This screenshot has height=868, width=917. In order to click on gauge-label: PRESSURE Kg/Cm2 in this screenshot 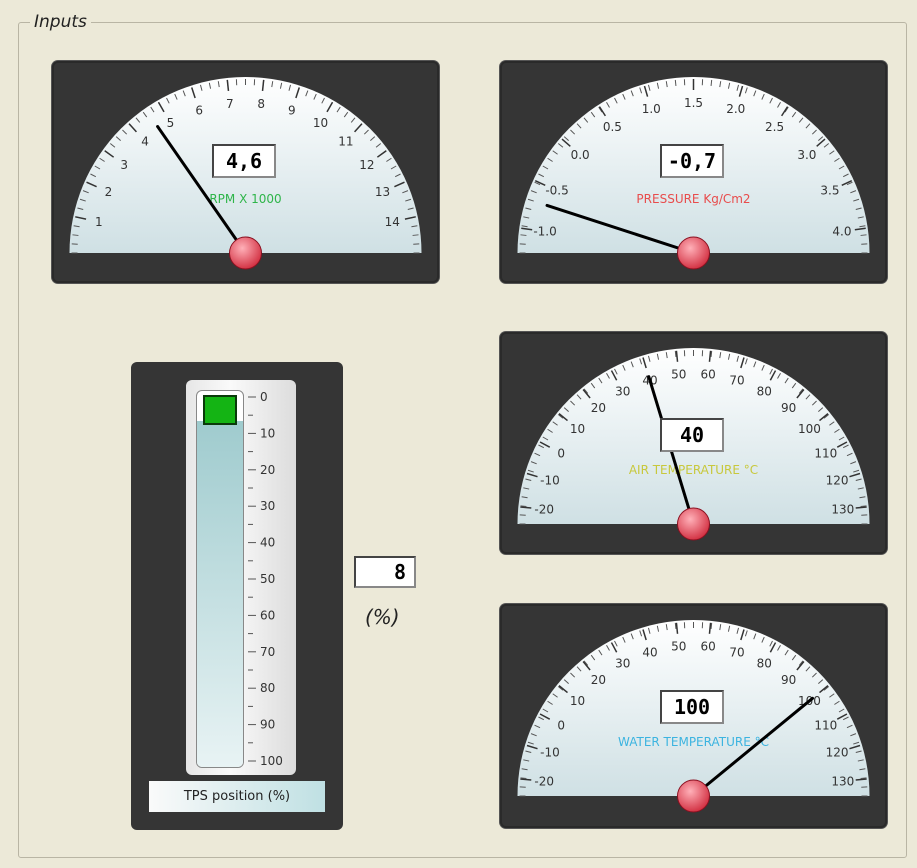, I will do `click(693, 199)`.